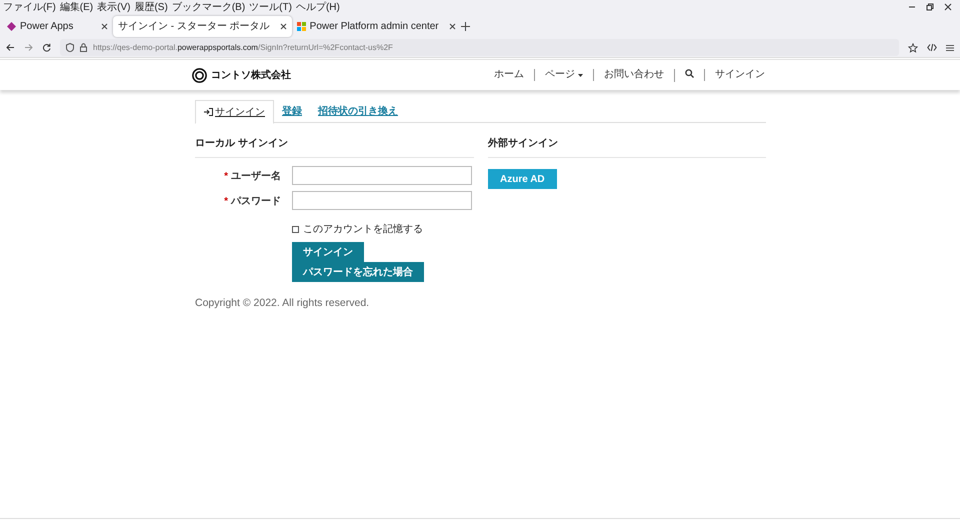 This screenshot has height=520, width=960. What do you see at coordinates (295, 229) in the screenshot?
I see `checkbox` at bounding box center [295, 229].